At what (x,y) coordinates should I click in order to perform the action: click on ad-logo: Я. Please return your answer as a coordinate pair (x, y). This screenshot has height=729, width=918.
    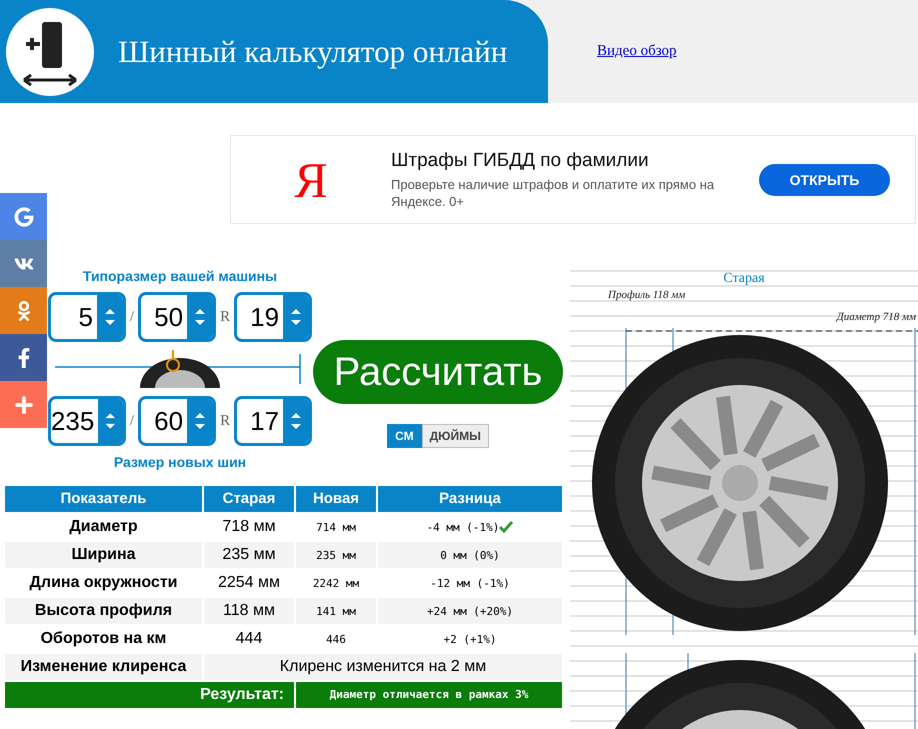
    Looking at the image, I should click on (311, 179).